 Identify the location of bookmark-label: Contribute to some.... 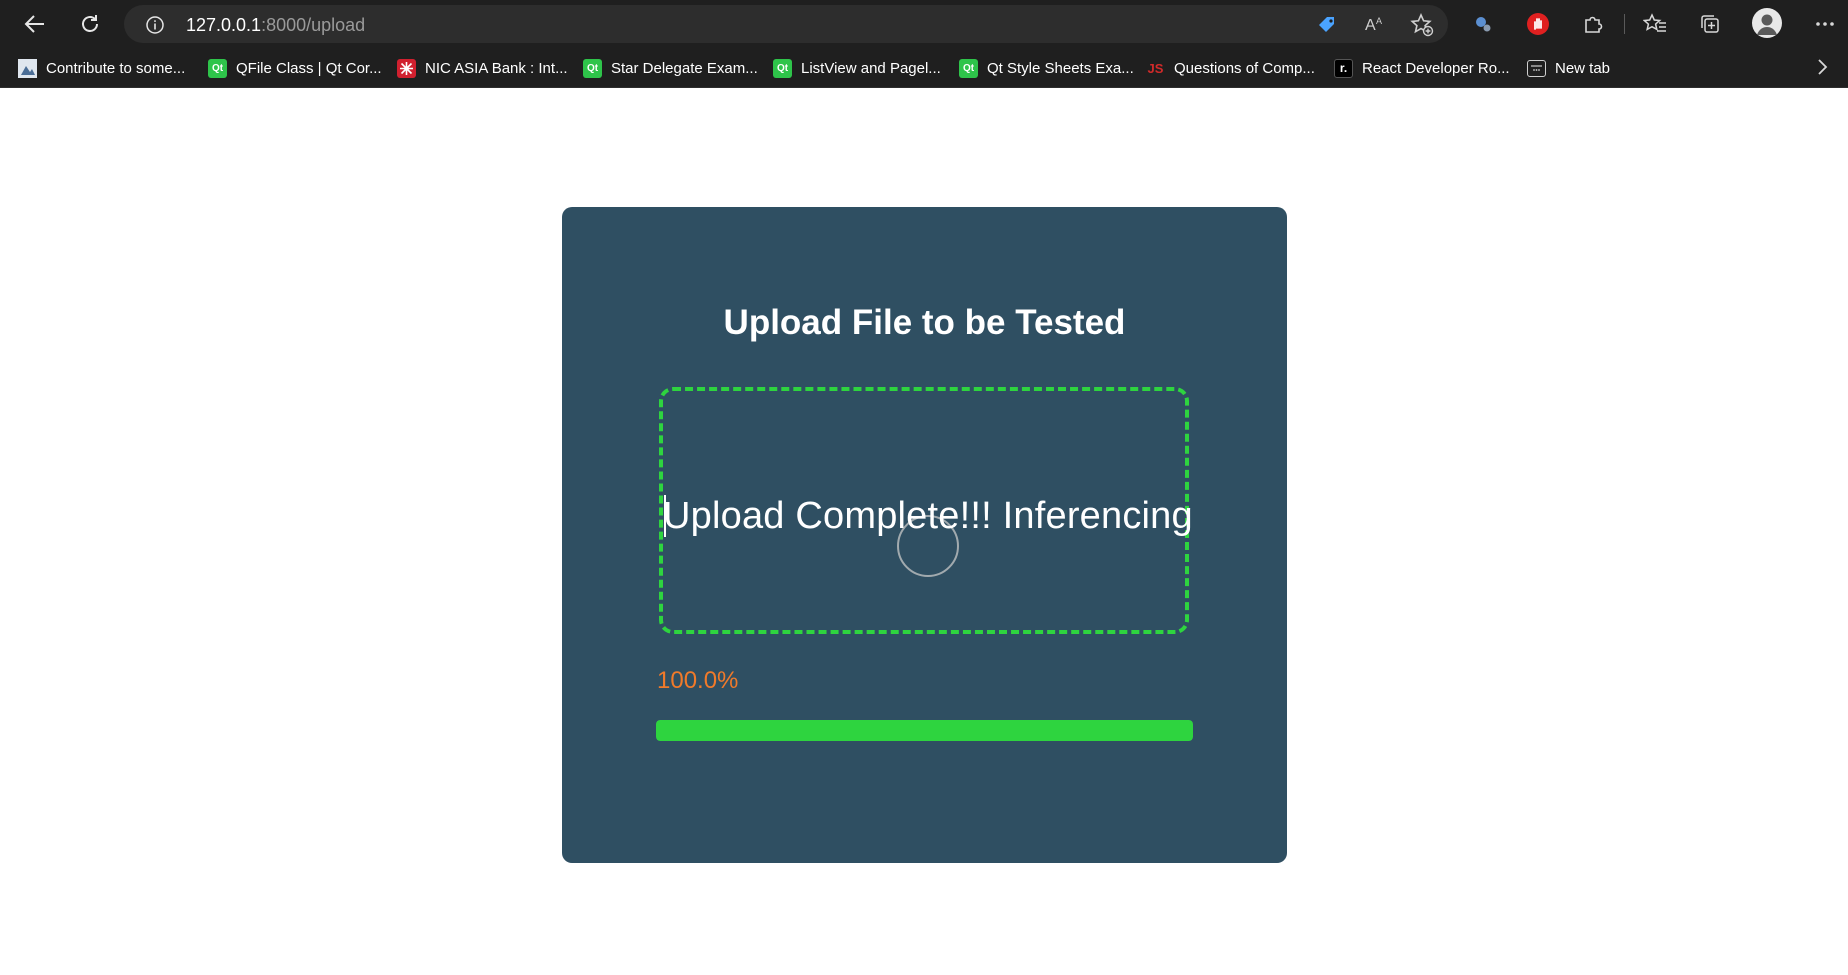
(116, 68).